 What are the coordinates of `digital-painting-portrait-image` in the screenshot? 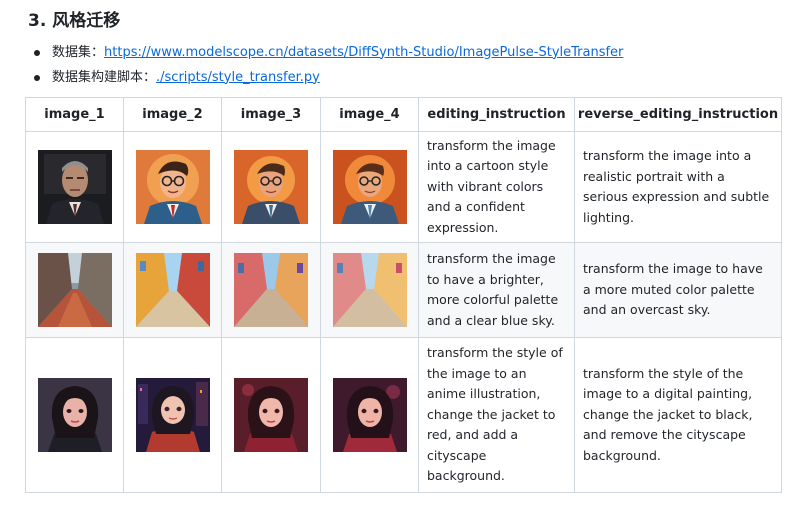 It's located at (74, 415).